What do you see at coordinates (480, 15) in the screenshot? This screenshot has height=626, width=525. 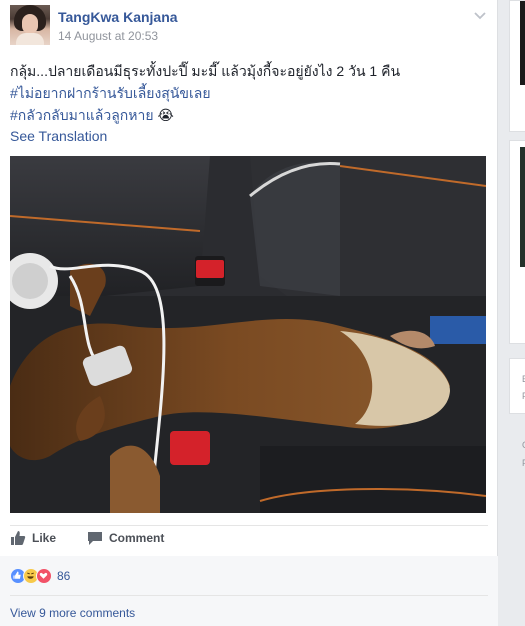 I see `chevron-down-icon` at bounding box center [480, 15].